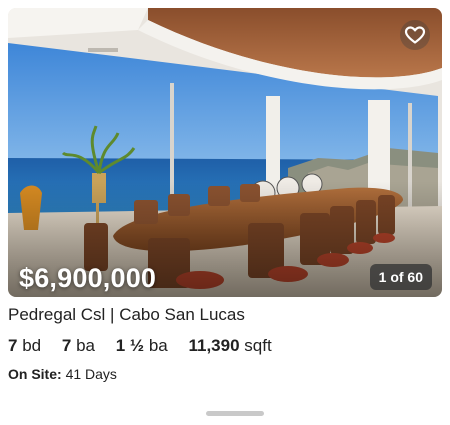 Image resolution: width=450 pixels, height=425 pixels. I want to click on listing-facts: 7 bd 7 ba 1 ½ ba 11,390 sqft, so click(148, 346).